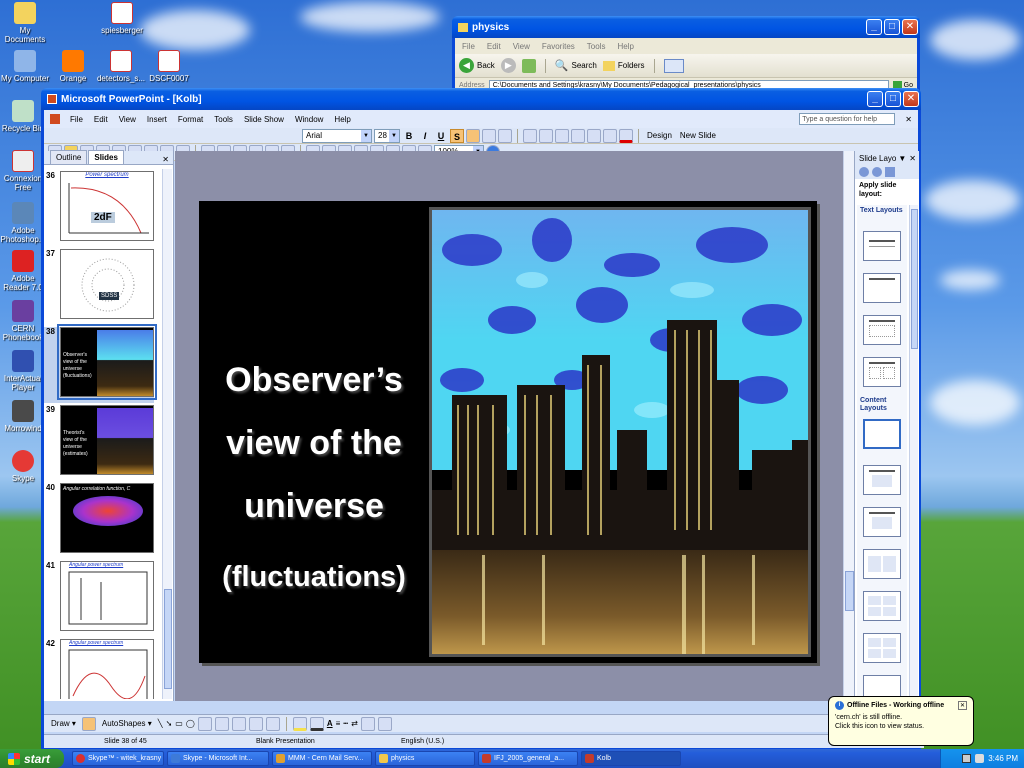  I want to click on back-icon, so click(864, 172).